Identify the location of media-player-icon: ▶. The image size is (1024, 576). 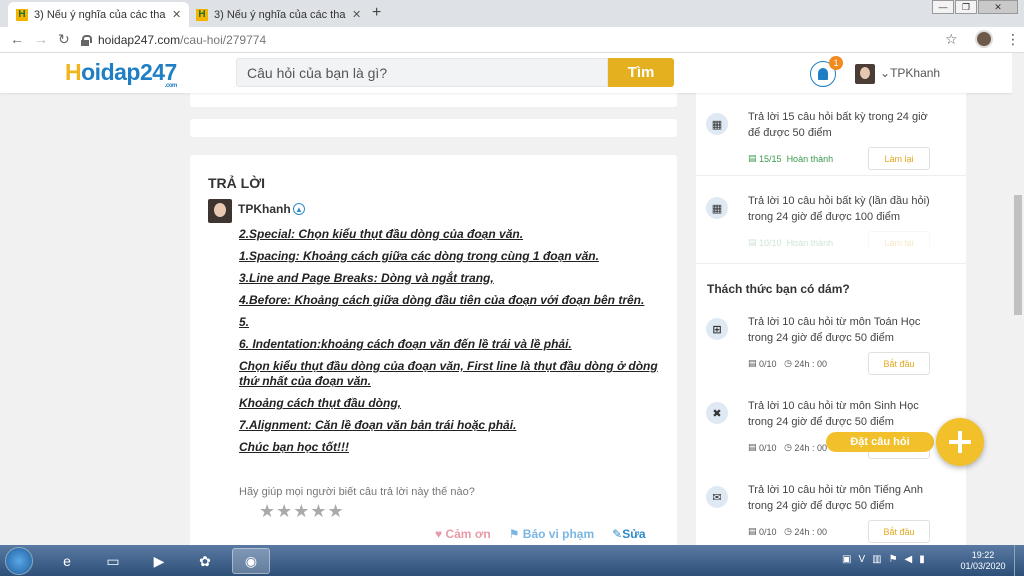
(159, 561).